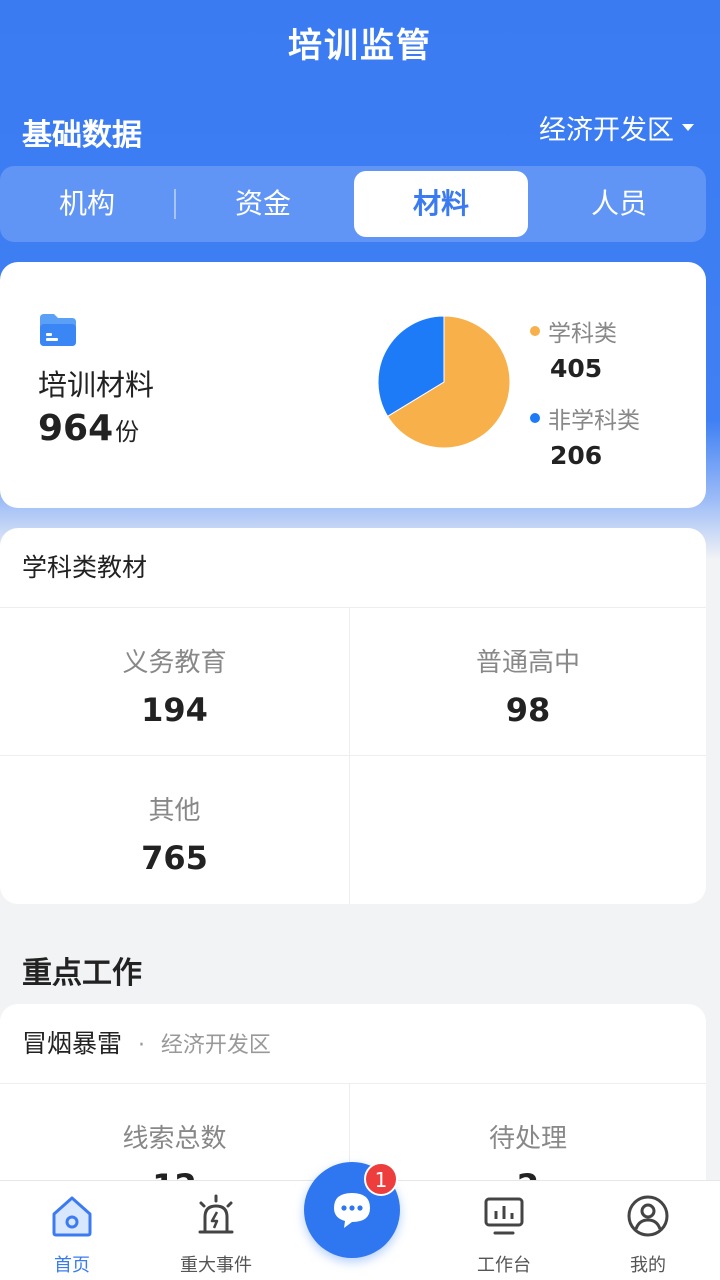 Image resolution: width=720 pixels, height=1280 pixels. I want to click on legend-label-subject: 学科类, so click(582, 334).